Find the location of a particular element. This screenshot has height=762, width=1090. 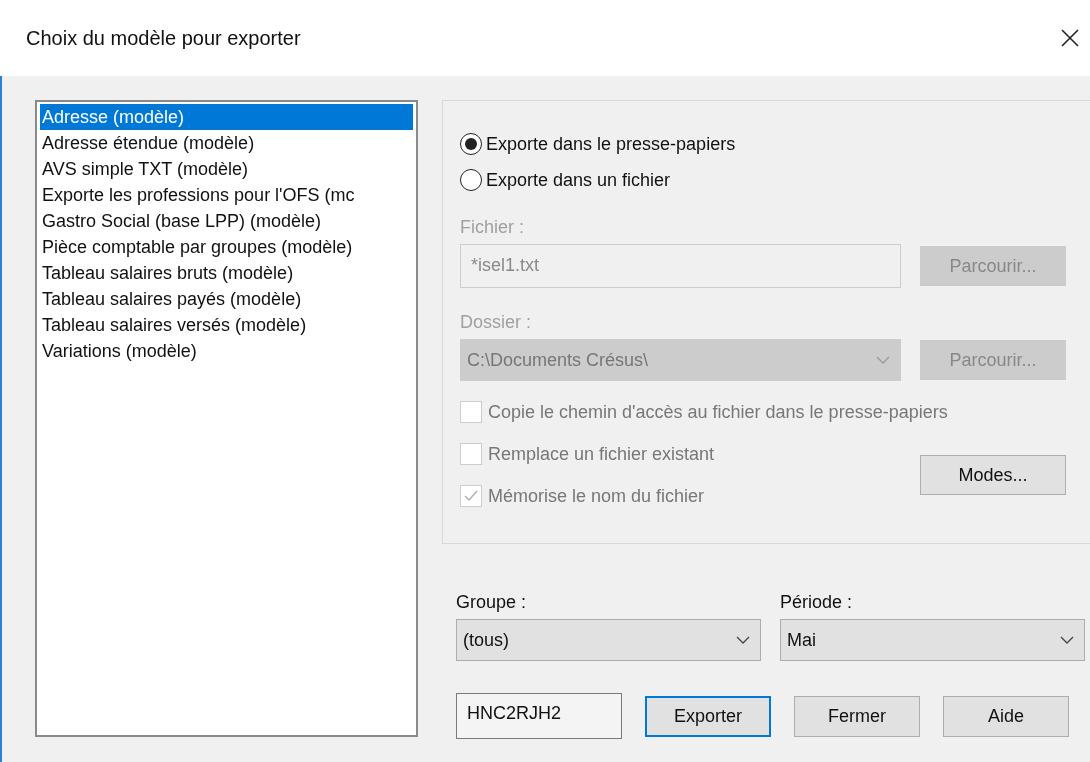

list-item: Pièce comptable par groupes (modèle) is located at coordinates (226, 247).